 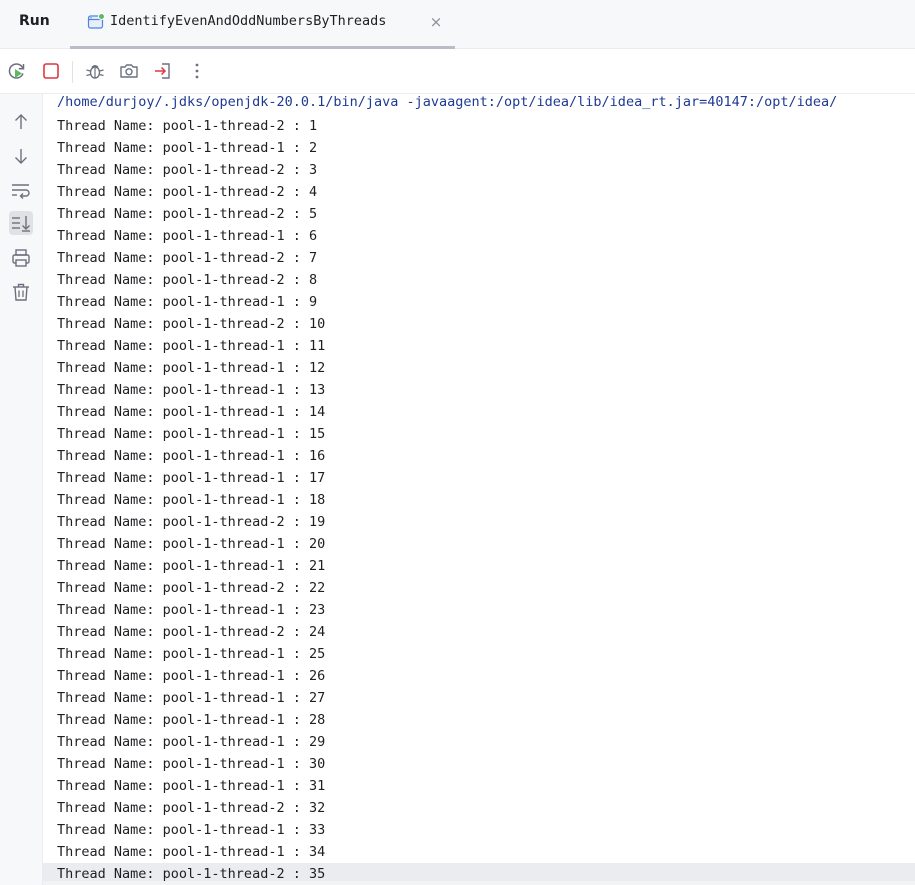 I want to click on console-line: Thread Name: pool-1-thread-1 : 17, so click(x=191, y=478).